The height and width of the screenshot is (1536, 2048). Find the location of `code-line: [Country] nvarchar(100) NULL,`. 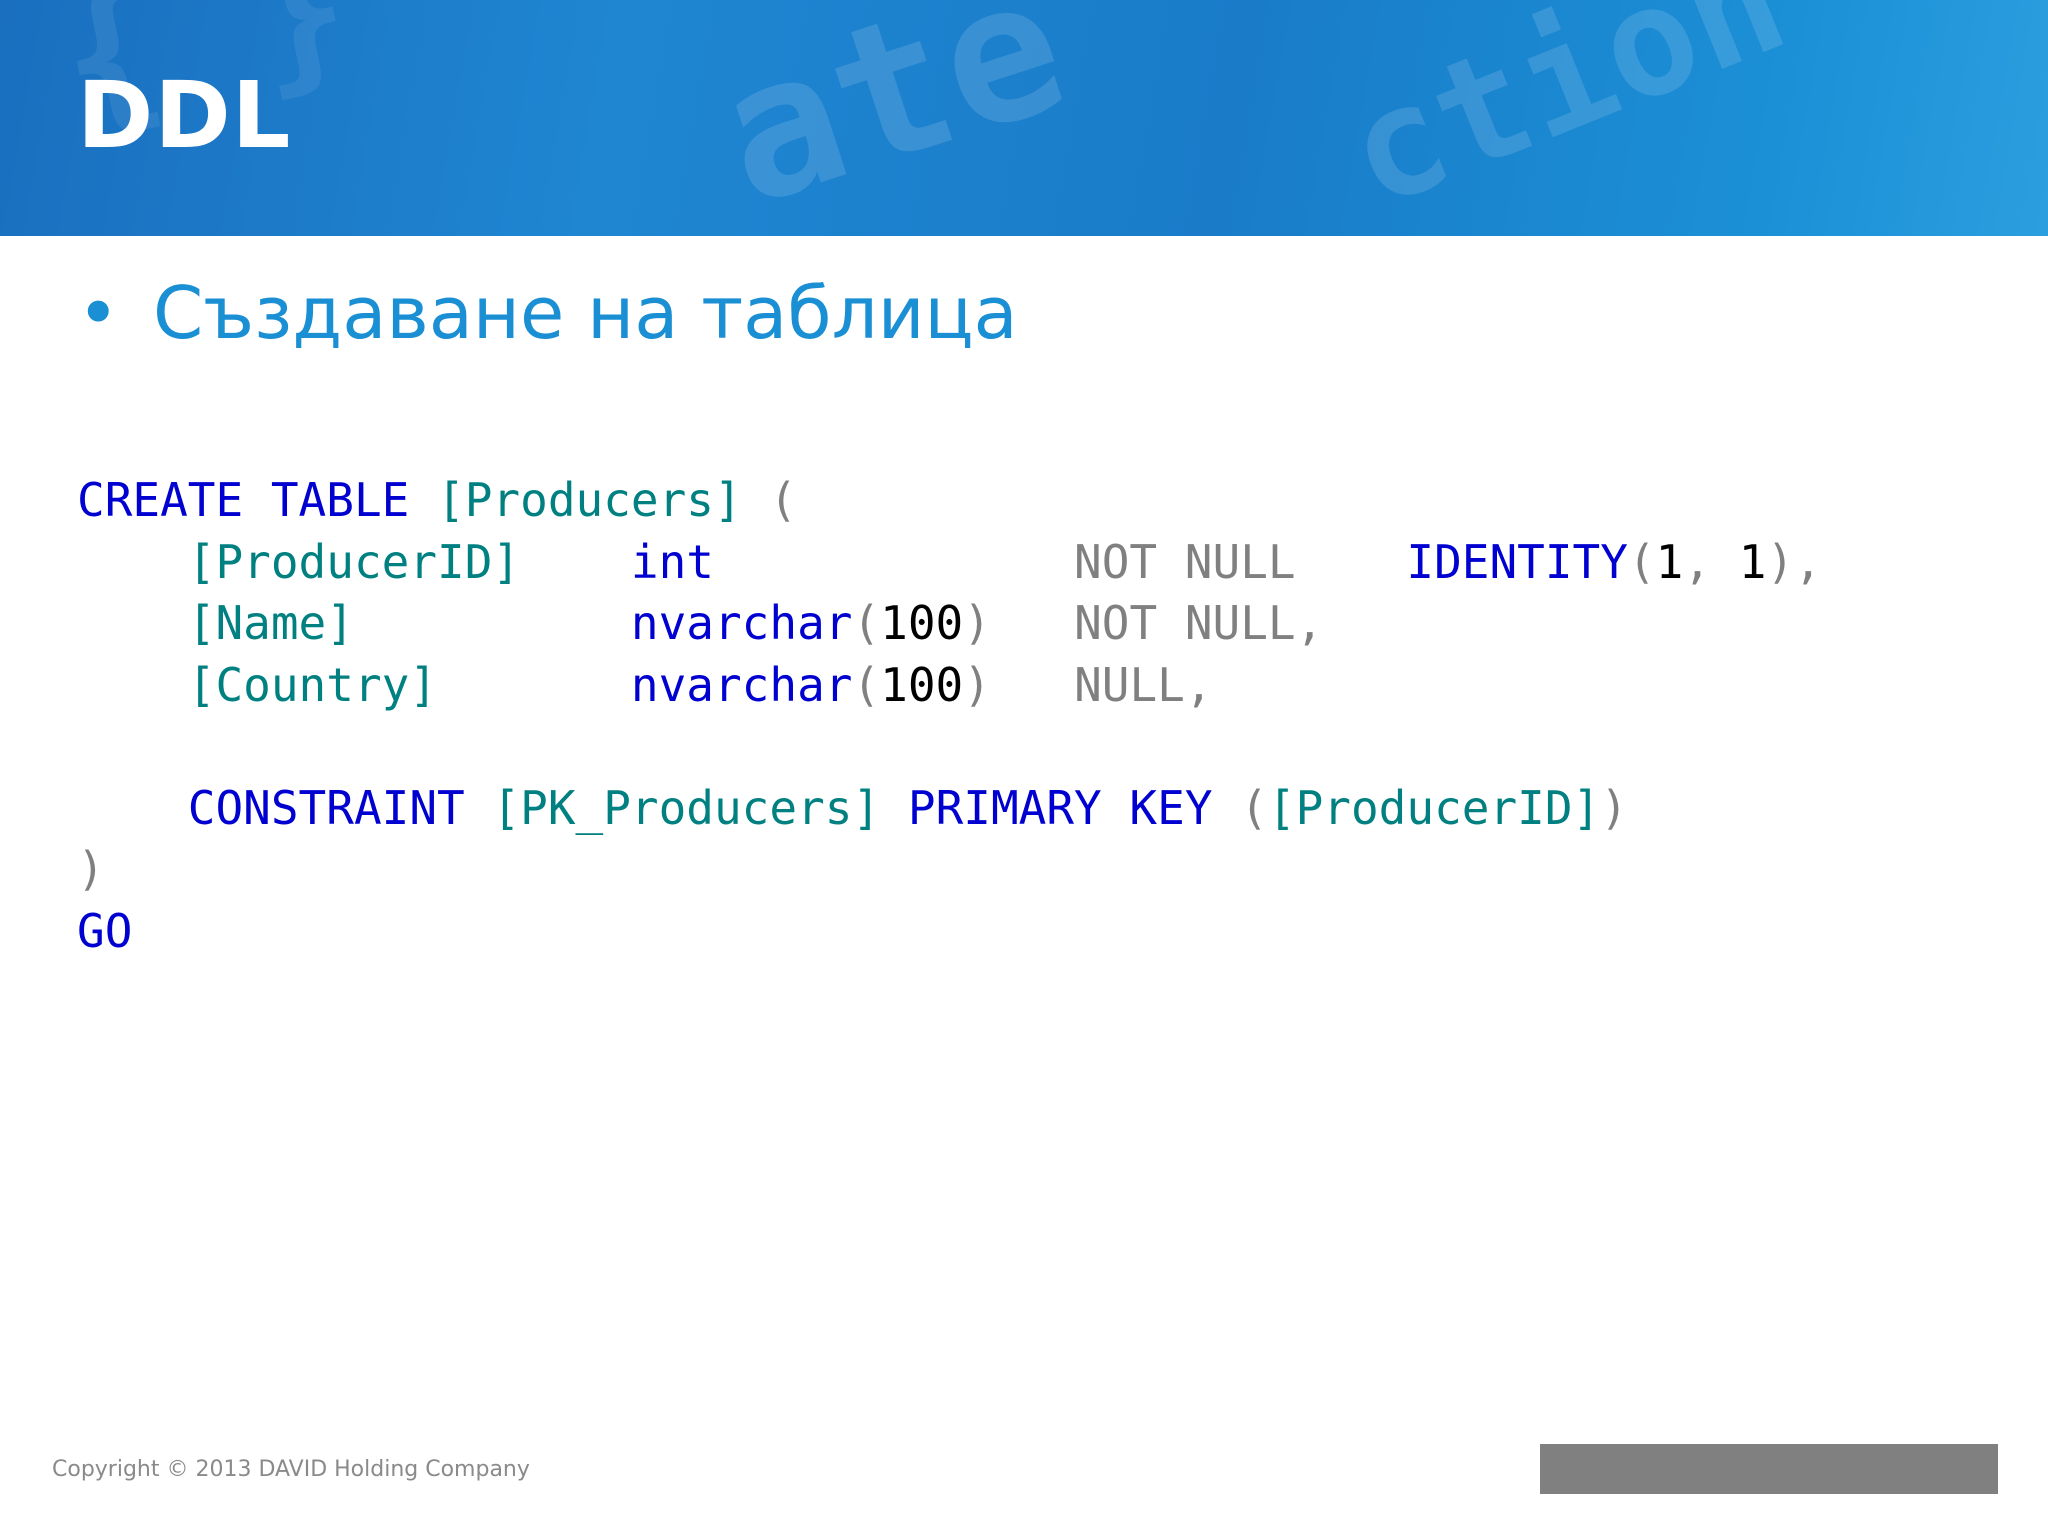

code-line: [Country] nvarchar(100) NULL, is located at coordinates (949, 686).